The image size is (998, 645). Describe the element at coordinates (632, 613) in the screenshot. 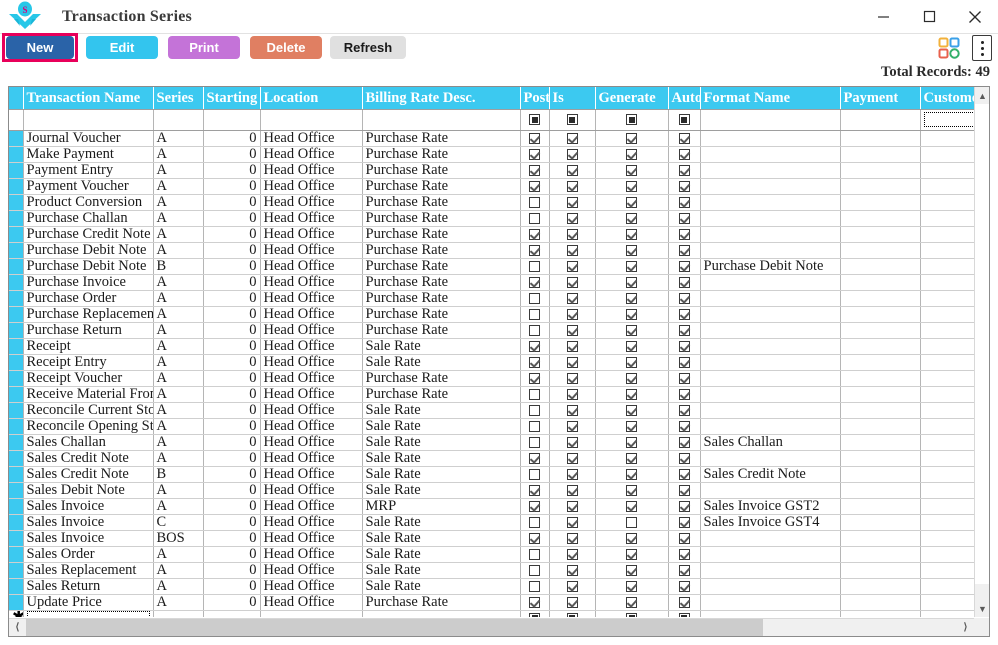

I see `new-cell-generate` at that location.